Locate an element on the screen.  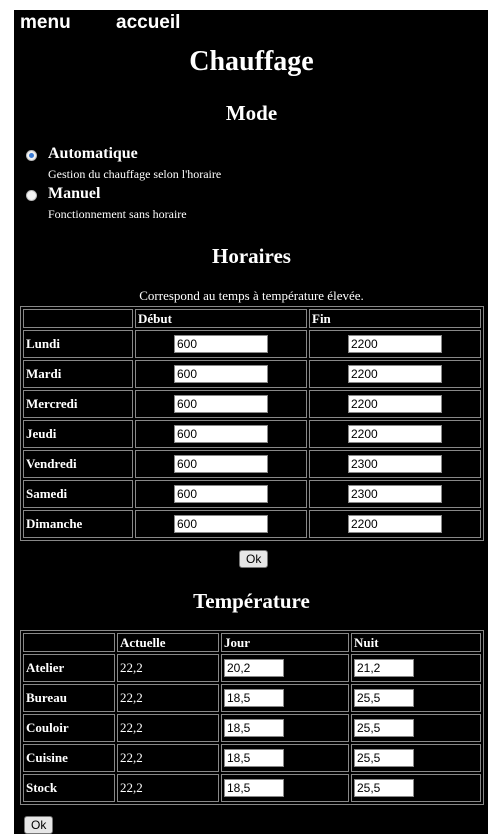
temperature-row: Couloir 22,2 is located at coordinates (252, 728).